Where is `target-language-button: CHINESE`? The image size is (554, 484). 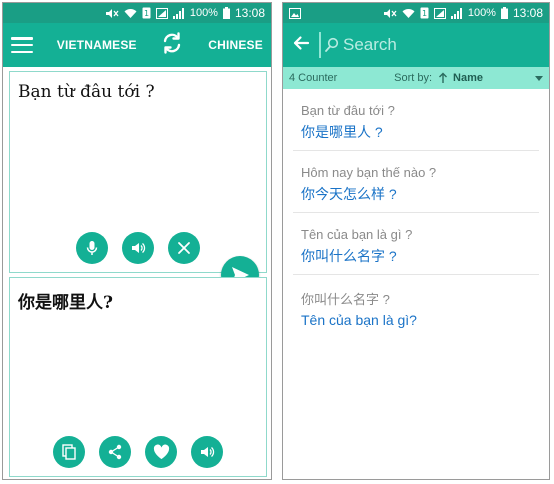 target-language-button: CHINESE is located at coordinates (235, 45).